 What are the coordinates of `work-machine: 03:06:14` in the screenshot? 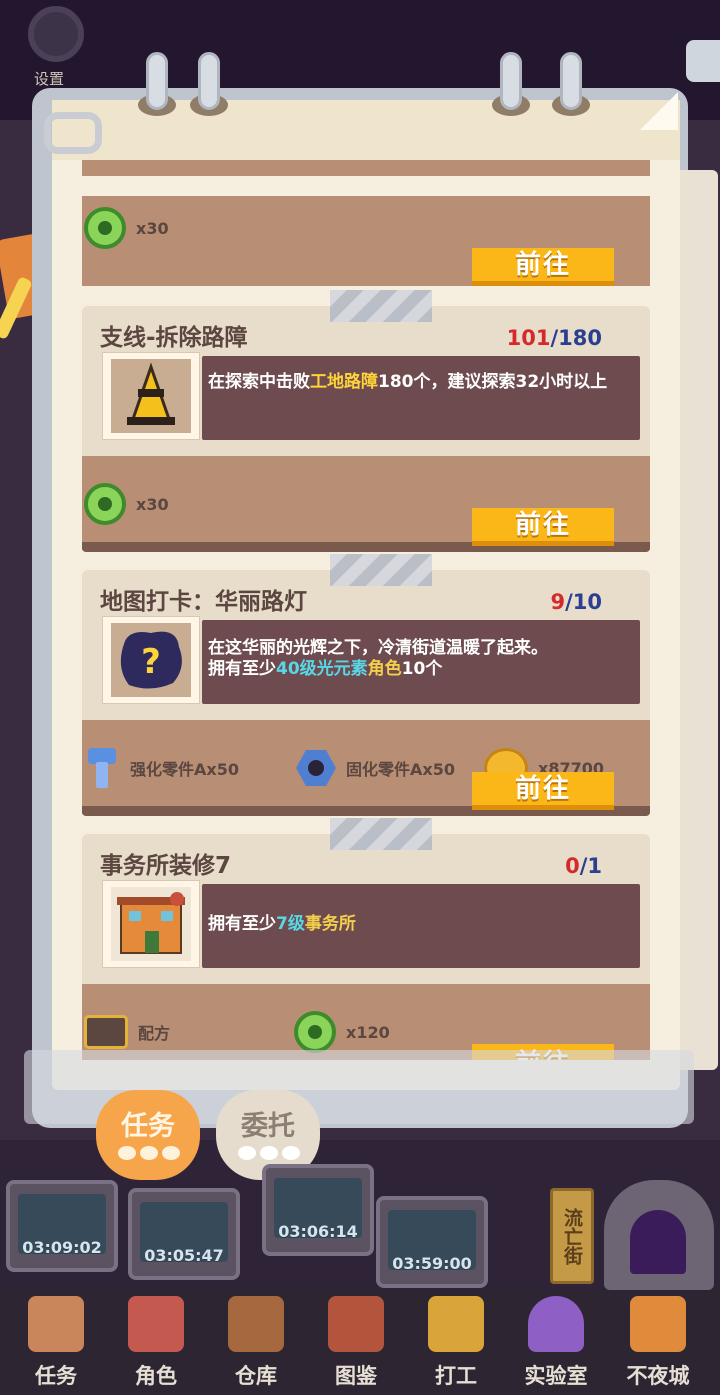 It's located at (318, 1210).